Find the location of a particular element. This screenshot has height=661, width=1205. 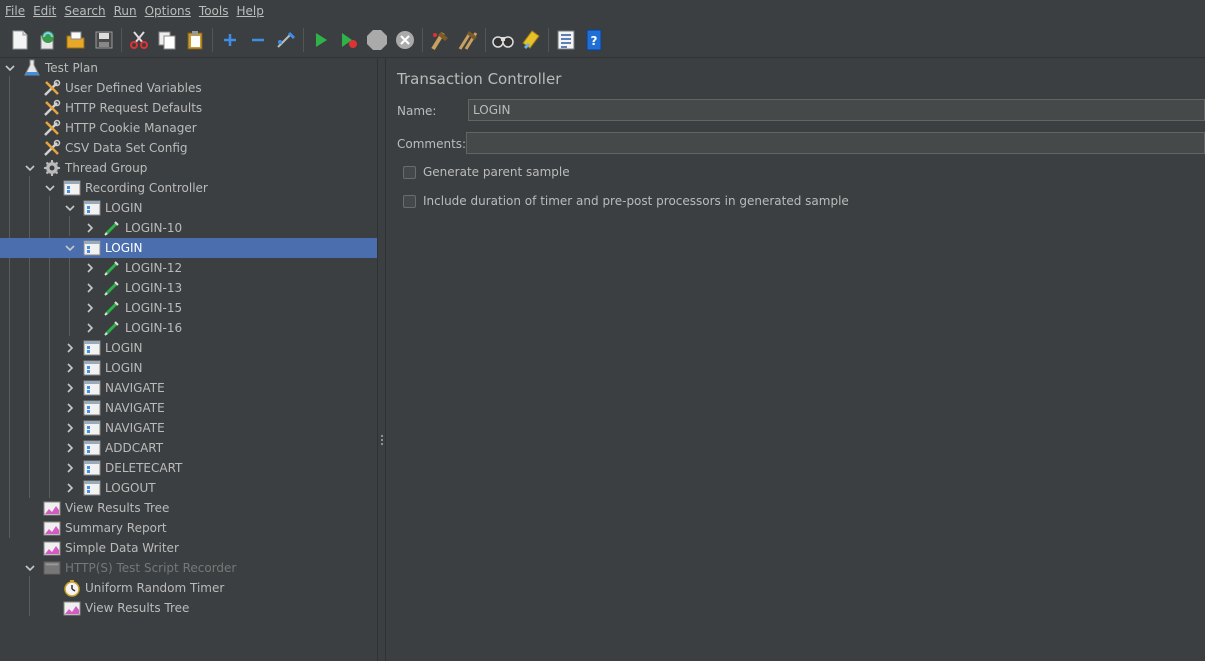

menu-options: Options is located at coordinates (167, 11).